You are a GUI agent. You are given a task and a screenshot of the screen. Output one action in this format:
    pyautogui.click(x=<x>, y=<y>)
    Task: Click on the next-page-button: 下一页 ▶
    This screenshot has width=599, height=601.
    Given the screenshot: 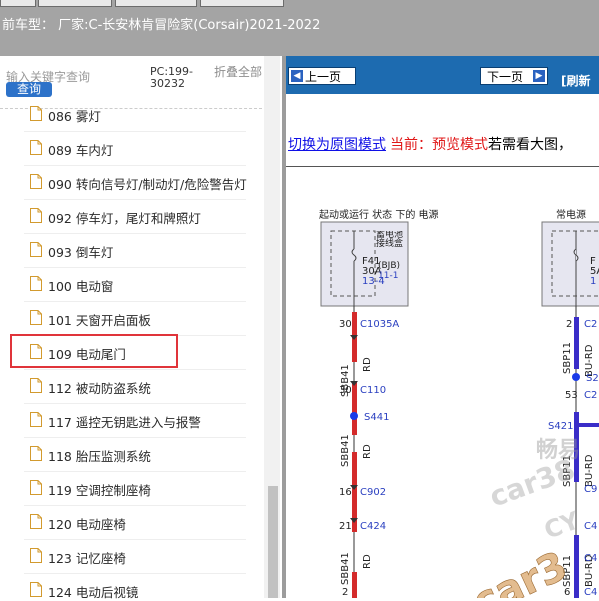 What is the action you would take?
    pyautogui.click(x=514, y=76)
    